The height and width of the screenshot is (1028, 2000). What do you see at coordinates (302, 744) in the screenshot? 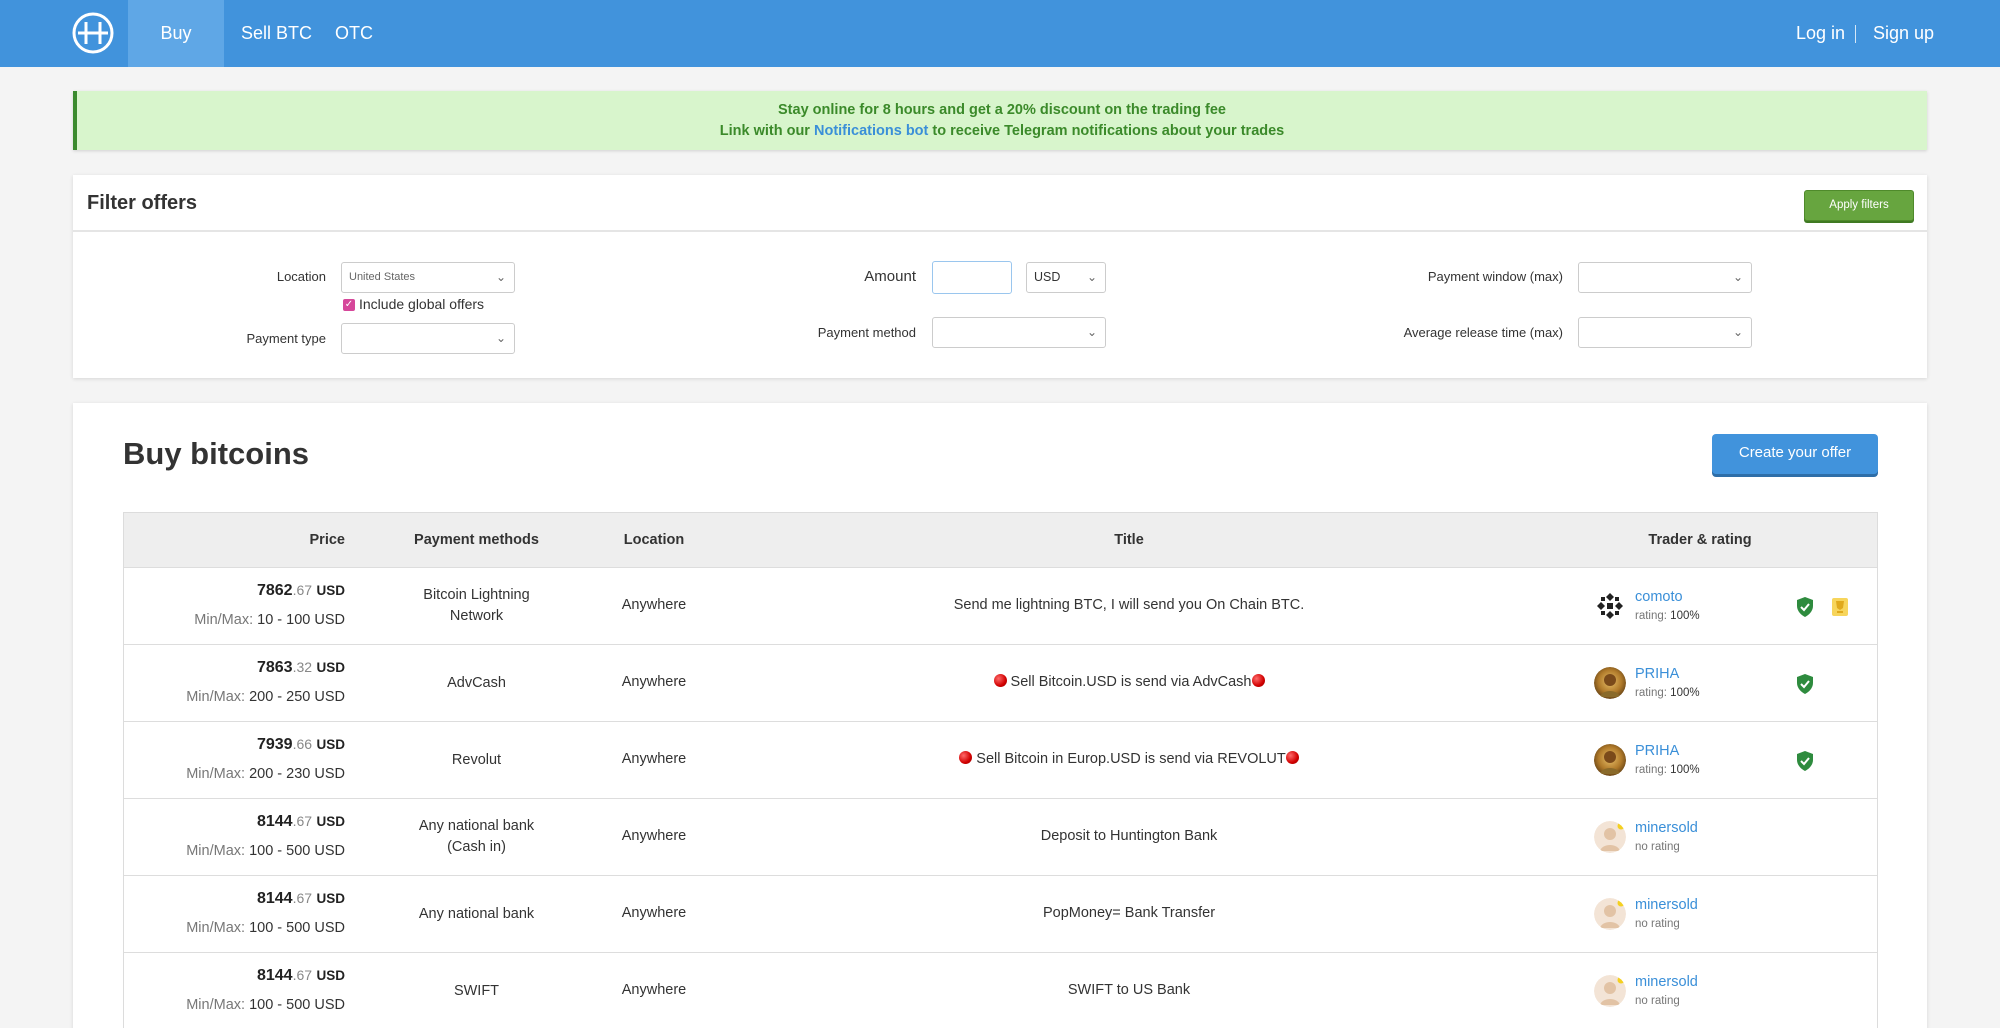
I see `price-decimal: .66` at bounding box center [302, 744].